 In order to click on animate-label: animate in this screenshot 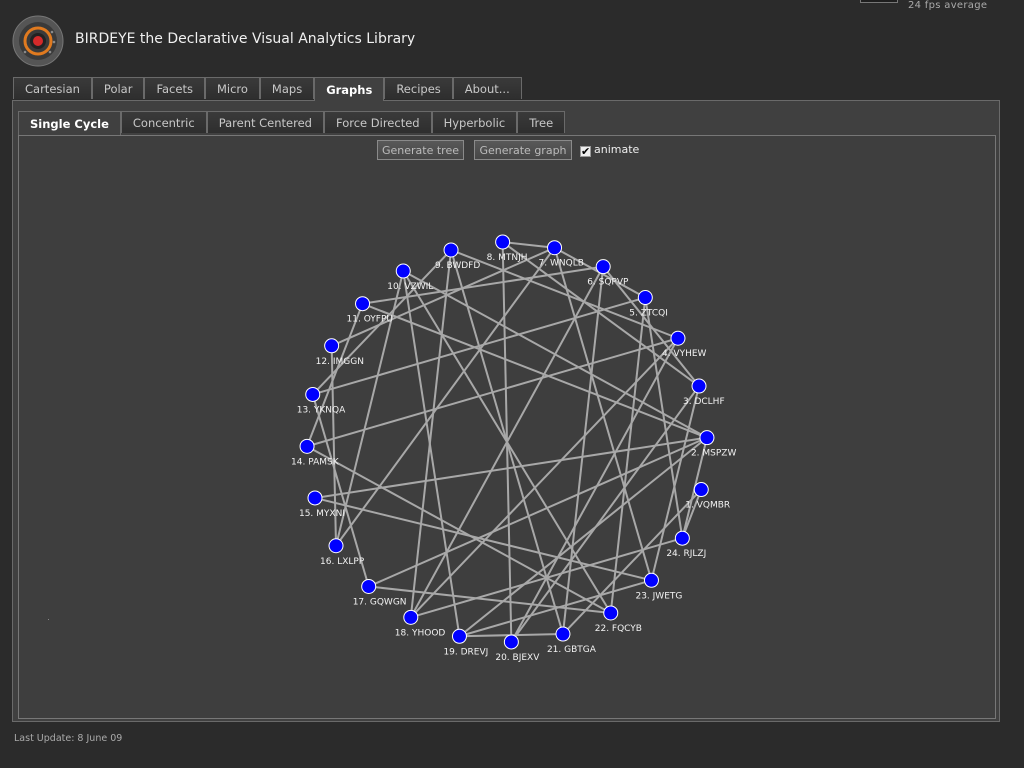, I will do `click(617, 149)`.